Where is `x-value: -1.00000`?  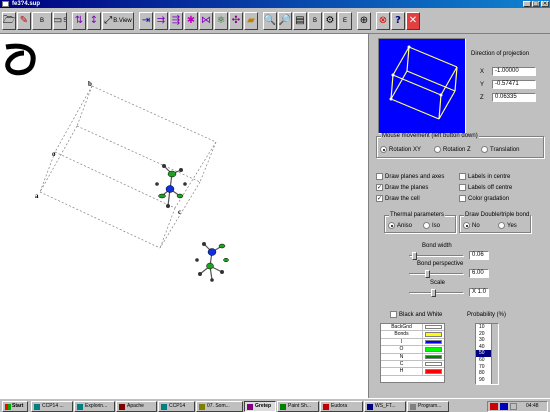
x-value: -1.00000 is located at coordinates (514, 71).